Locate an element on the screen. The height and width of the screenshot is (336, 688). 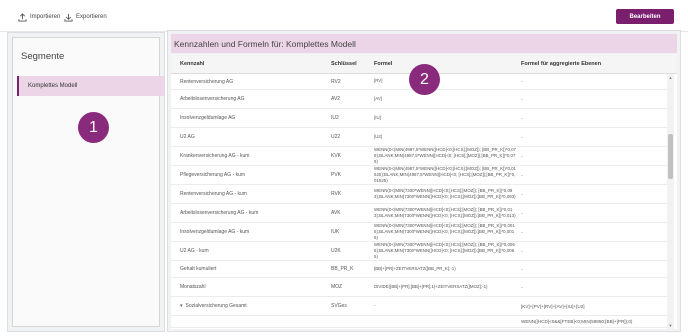
row-kennzahl: Arbeitslosenversicherung AG - kum is located at coordinates (250, 213).